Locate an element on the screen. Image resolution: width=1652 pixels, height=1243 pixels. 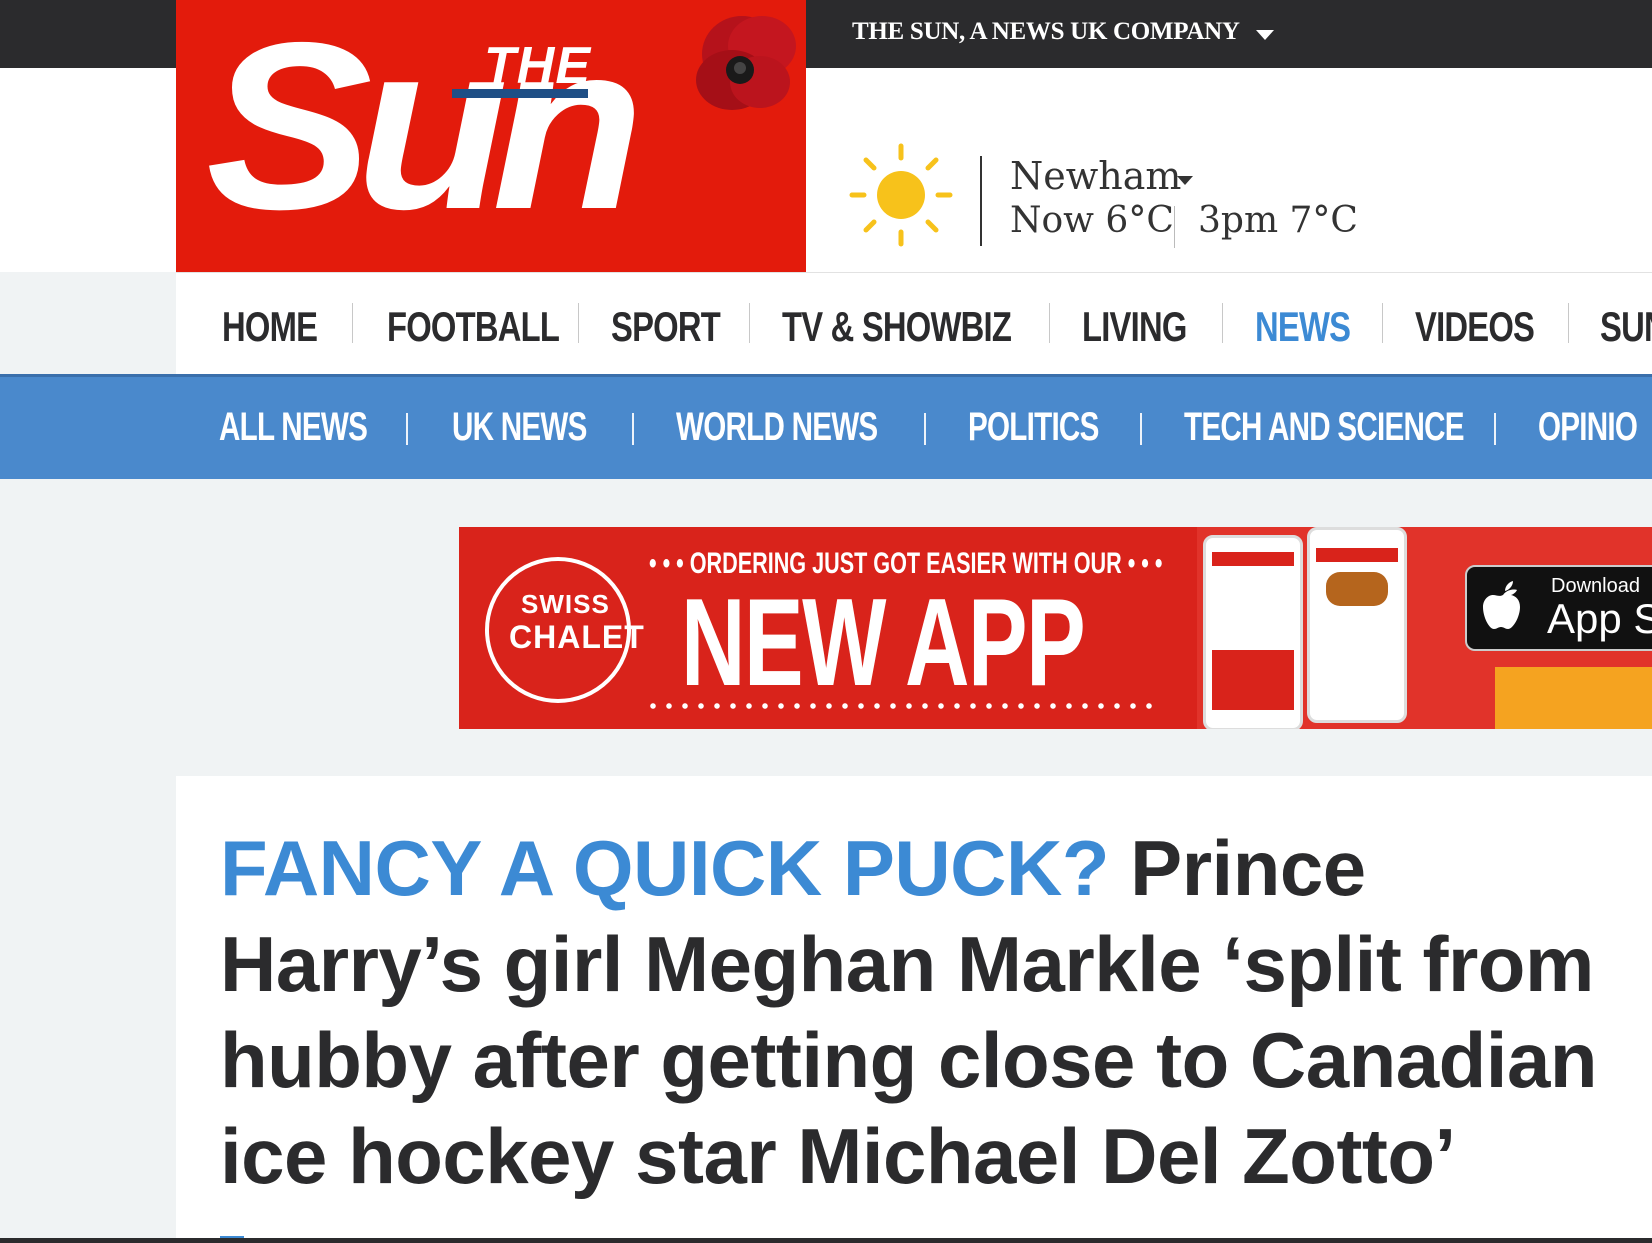
active-tab-indicator is located at coordinates (520, 93).